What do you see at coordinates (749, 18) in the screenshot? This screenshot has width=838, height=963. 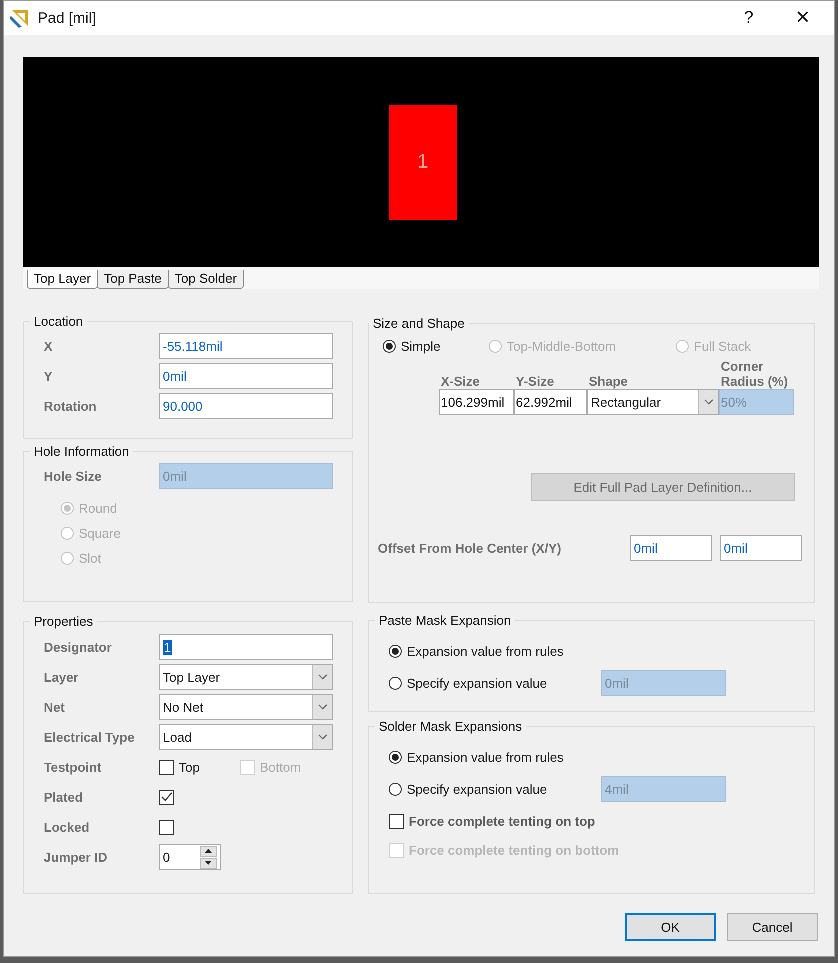 I see `help-button: ?` at bounding box center [749, 18].